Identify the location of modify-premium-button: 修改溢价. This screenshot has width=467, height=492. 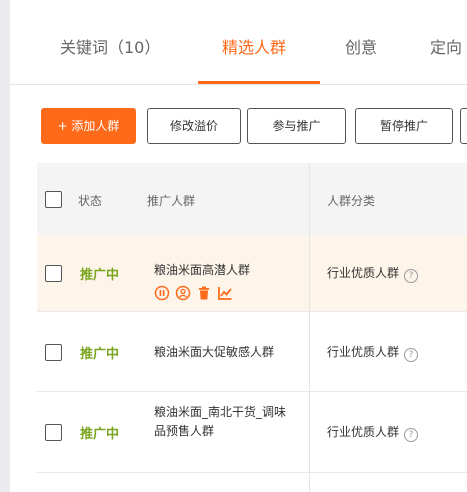
(194, 126).